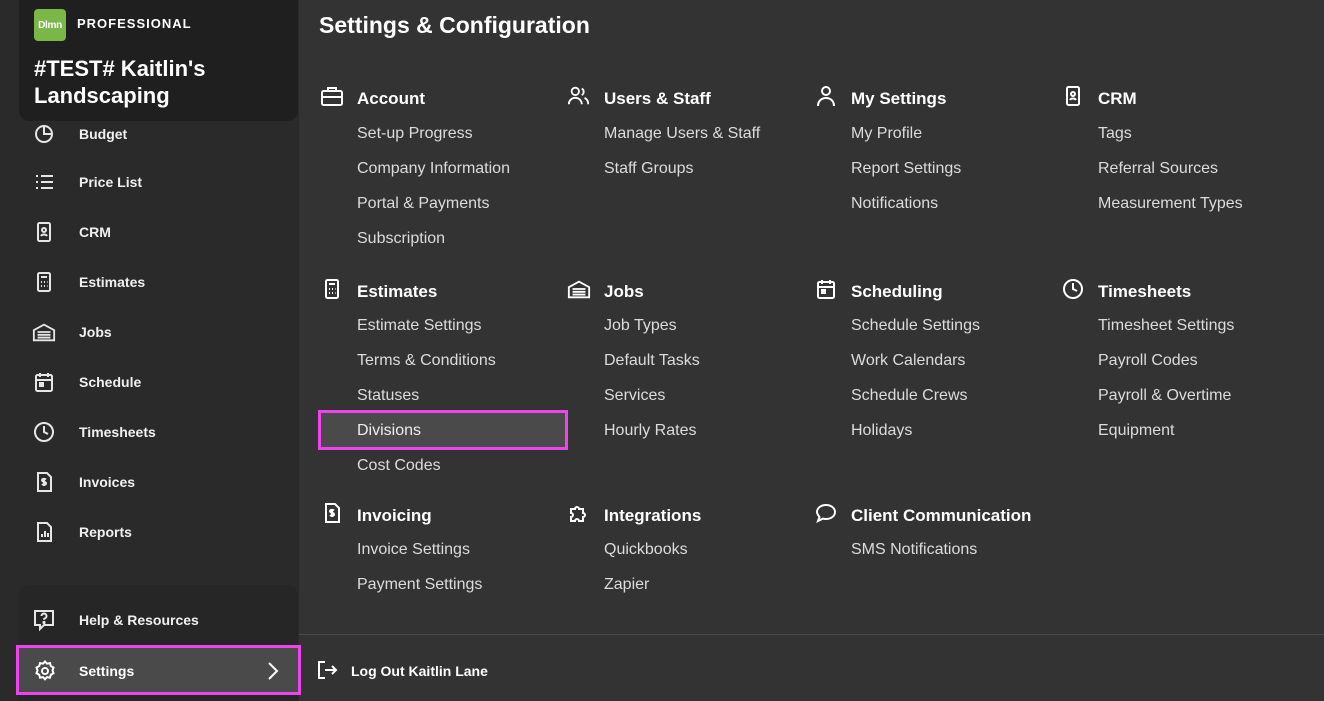  What do you see at coordinates (105, 532) in the screenshot?
I see `sidebar-item-label: Reports` at bounding box center [105, 532].